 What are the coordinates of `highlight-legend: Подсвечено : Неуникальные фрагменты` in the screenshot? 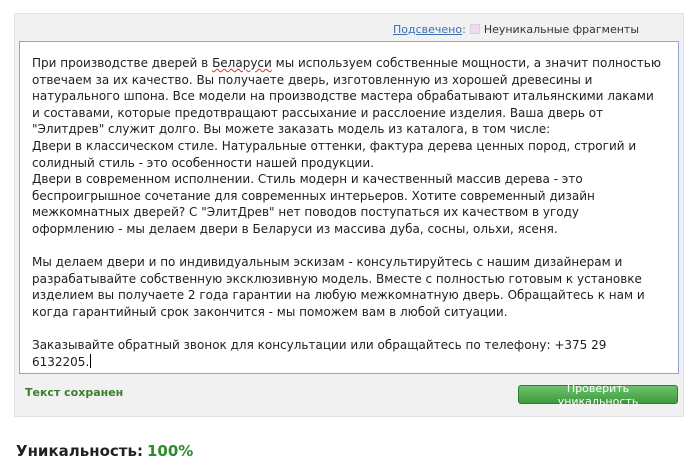 It's located at (516, 29).